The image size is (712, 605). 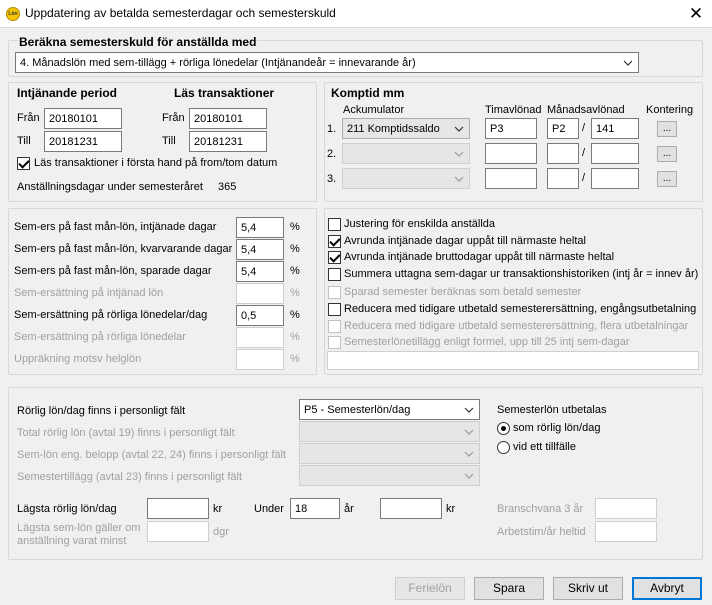 What do you see at coordinates (513, 360) in the screenshot?
I see `formula-input` at bounding box center [513, 360].